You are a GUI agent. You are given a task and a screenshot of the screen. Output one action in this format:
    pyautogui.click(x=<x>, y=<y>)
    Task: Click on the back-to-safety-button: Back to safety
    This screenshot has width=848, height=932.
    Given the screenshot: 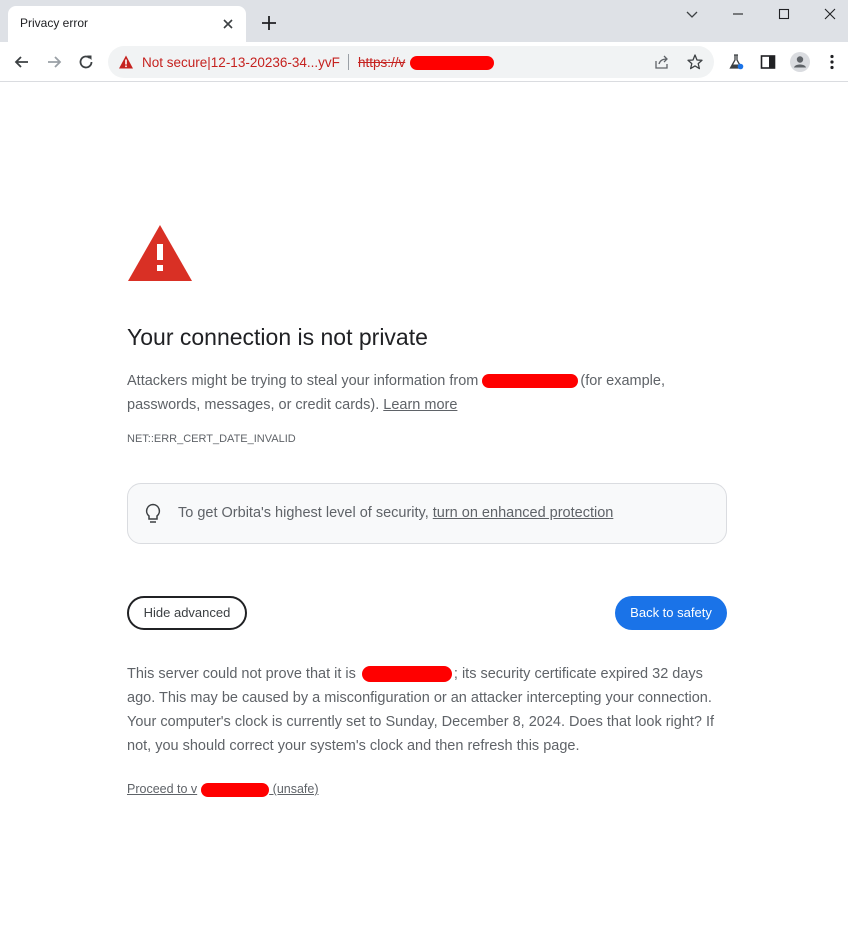 What is the action you would take?
    pyautogui.click(x=671, y=613)
    